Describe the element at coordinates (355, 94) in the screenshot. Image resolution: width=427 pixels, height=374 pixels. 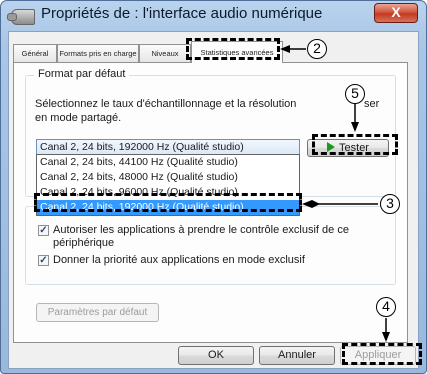
I see `callout-number-5: 5` at that location.